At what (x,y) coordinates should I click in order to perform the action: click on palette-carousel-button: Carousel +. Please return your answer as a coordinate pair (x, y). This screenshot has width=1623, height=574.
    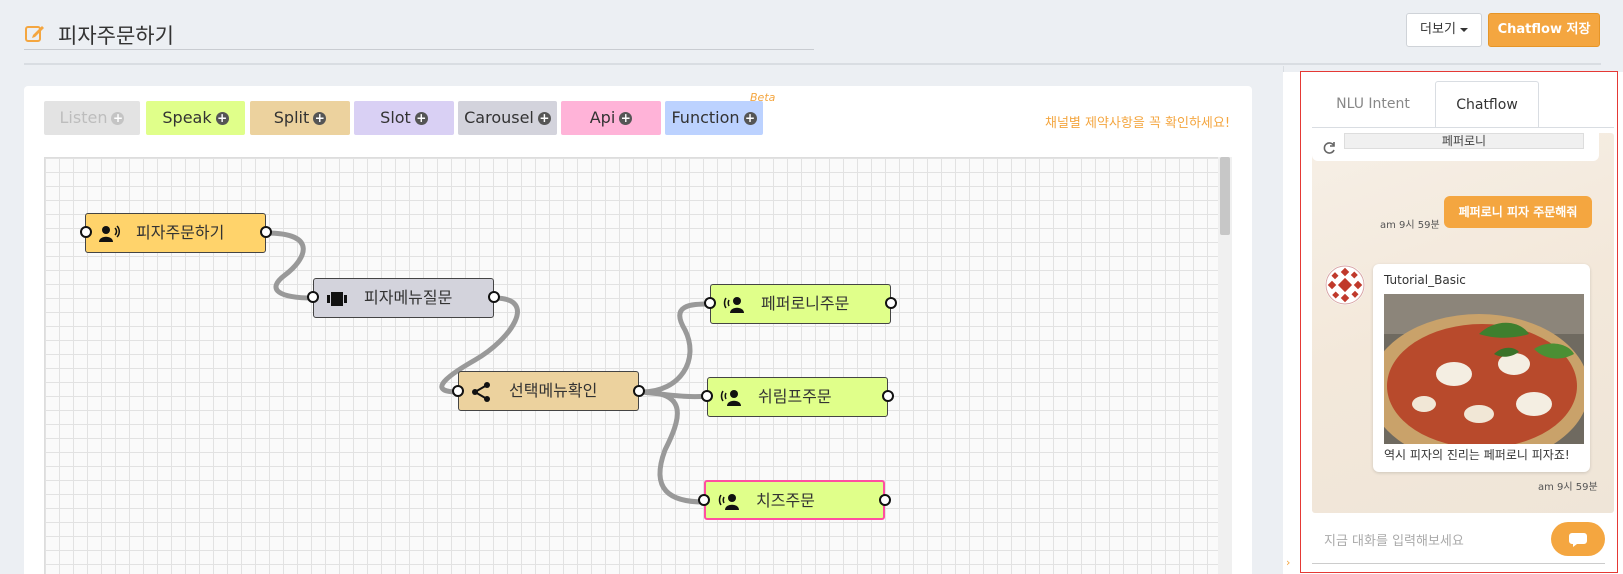
    Looking at the image, I should click on (507, 118).